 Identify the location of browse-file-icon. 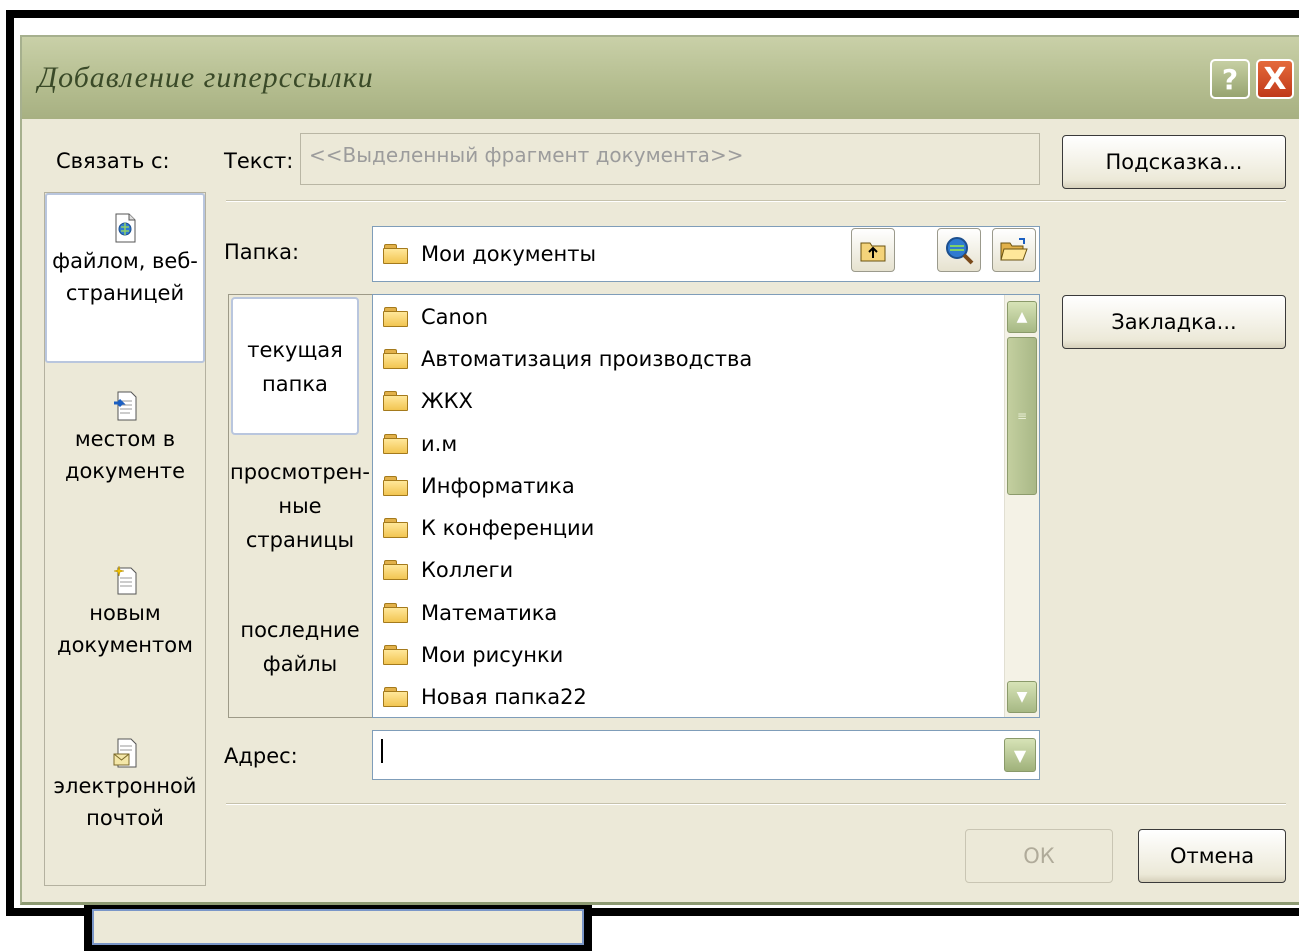
(1014, 249).